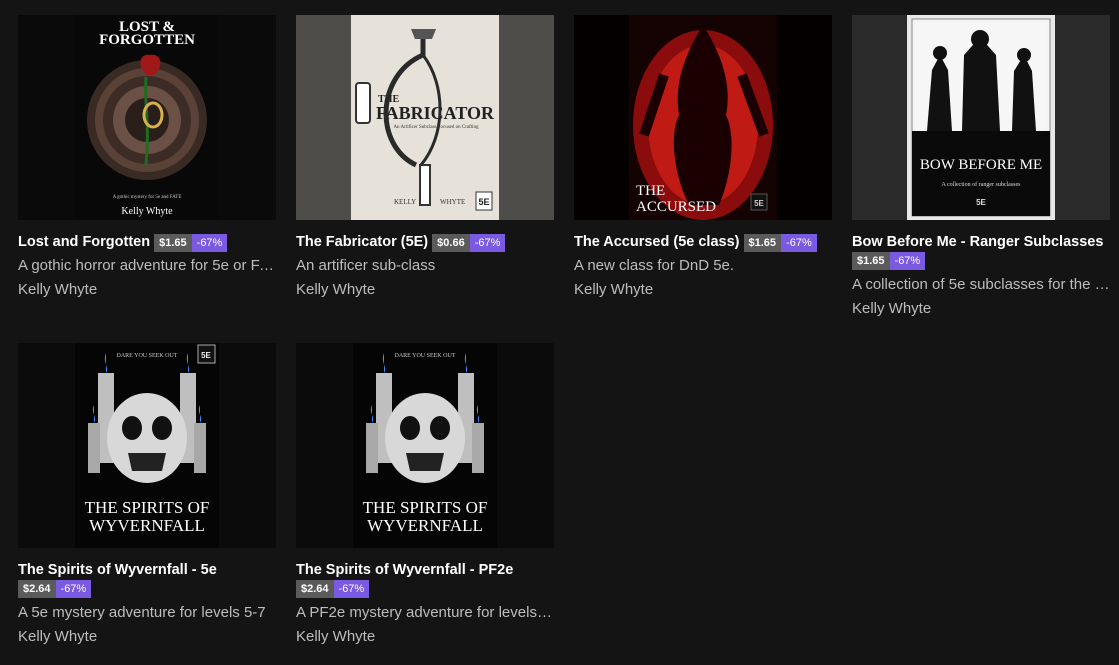  What do you see at coordinates (147, 211) in the screenshot?
I see `cover-author: Kelly Whyte` at bounding box center [147, 211].